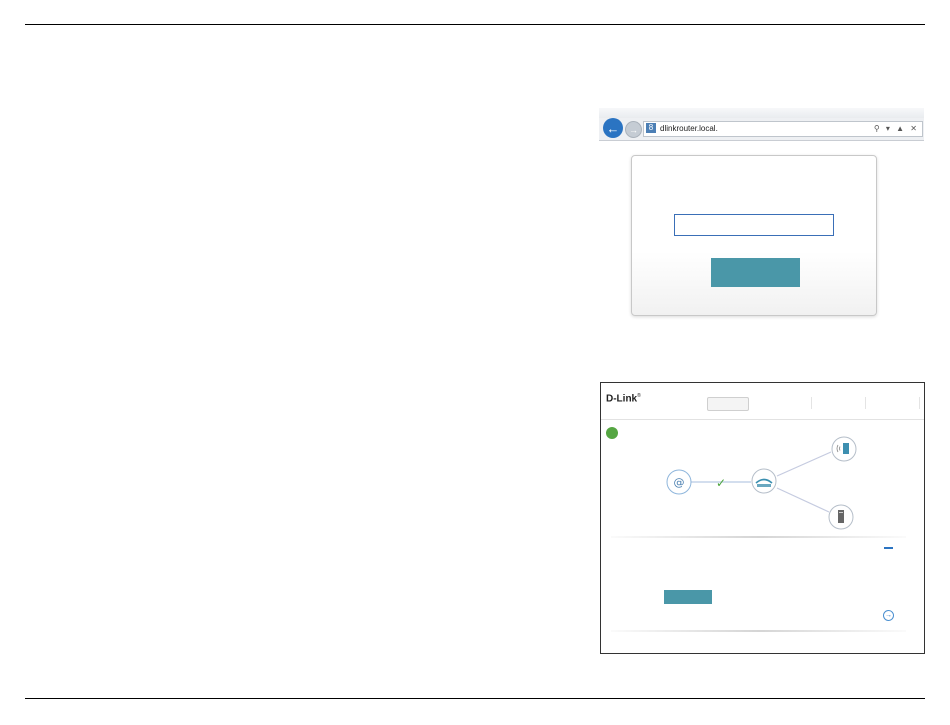  I want to click on admin-password-input, so click(754, 225).